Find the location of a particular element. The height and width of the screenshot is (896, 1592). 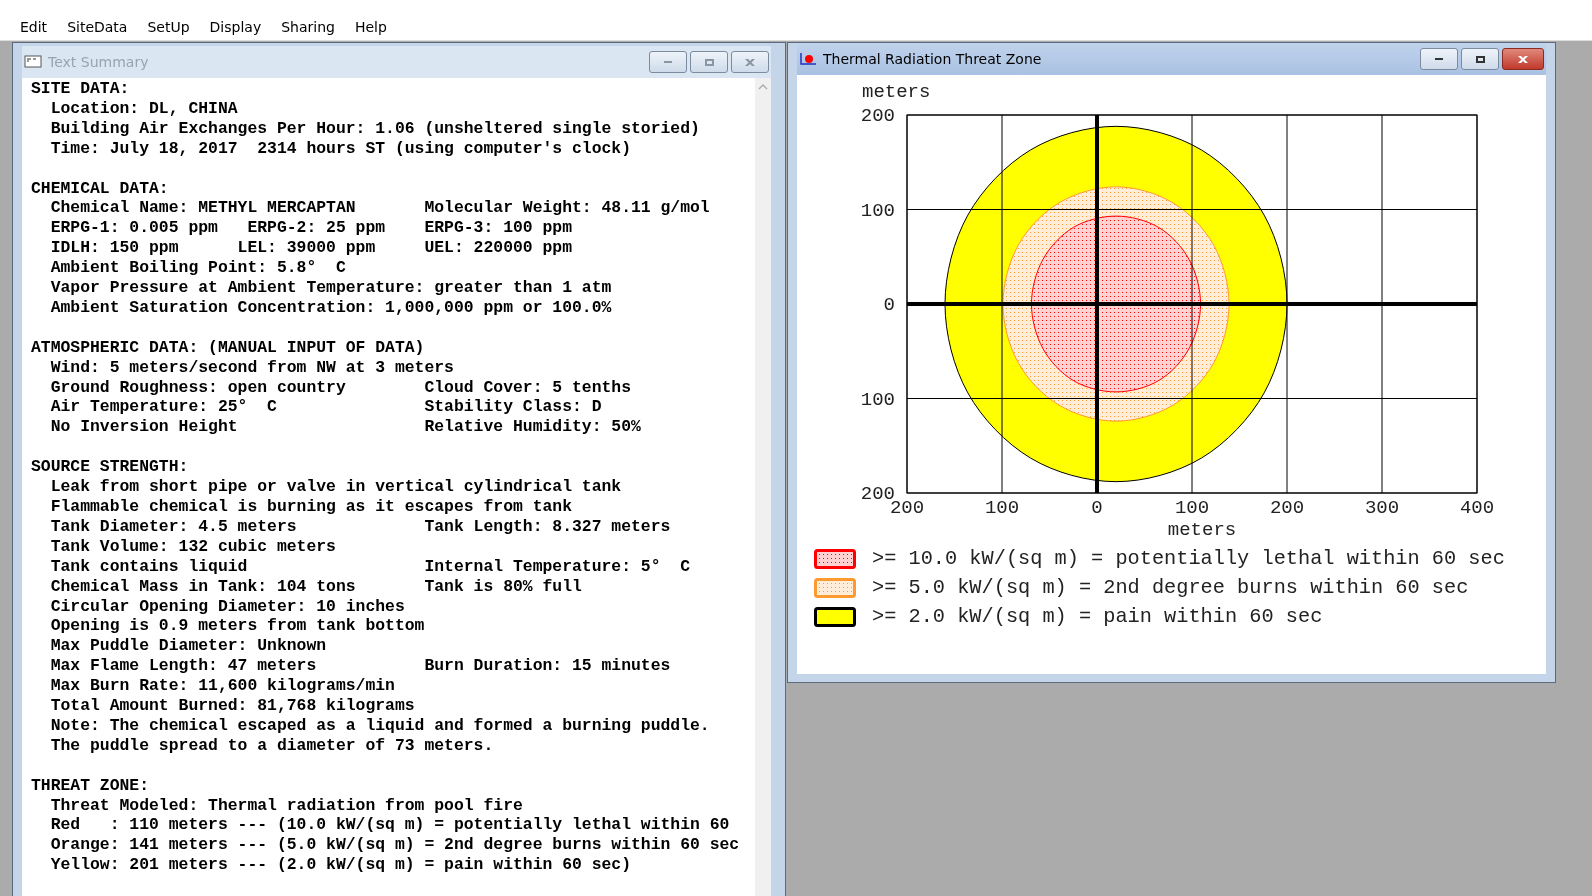

summary-text: Flammable chemical is burning as it escapes from tank is located at coordinates (311, 506).